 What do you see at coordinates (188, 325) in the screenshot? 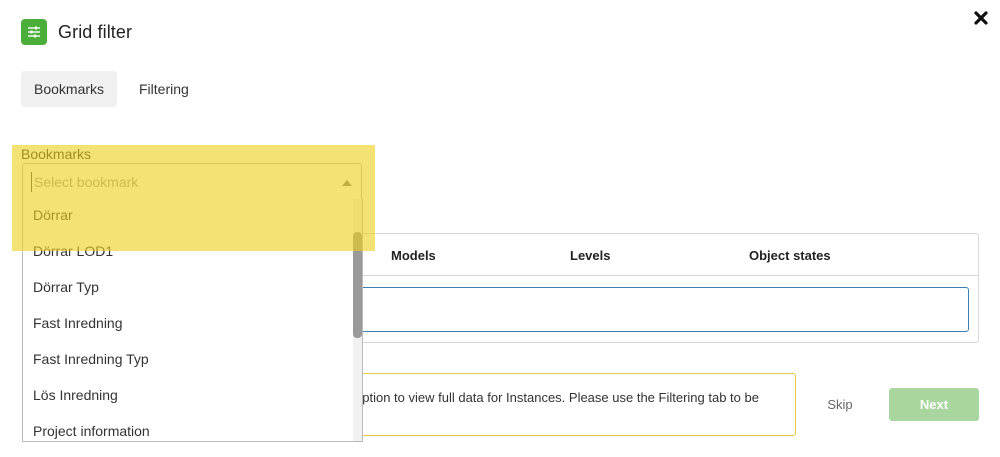
I see `dropdown-option: Fast Inredning` at bounding box center [188, 325].